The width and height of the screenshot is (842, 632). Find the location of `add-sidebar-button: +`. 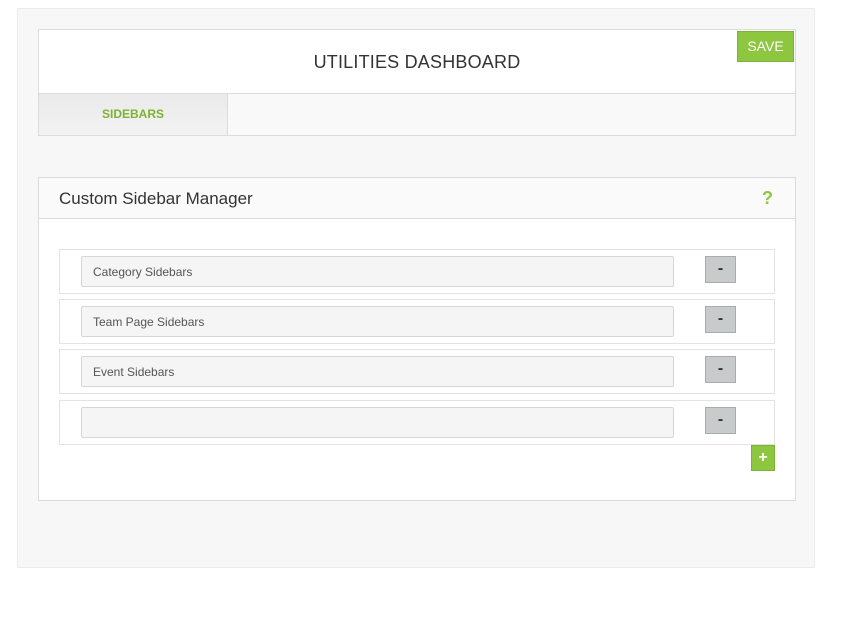

add-sidebar-button: + is located at coordinates (763, 458).